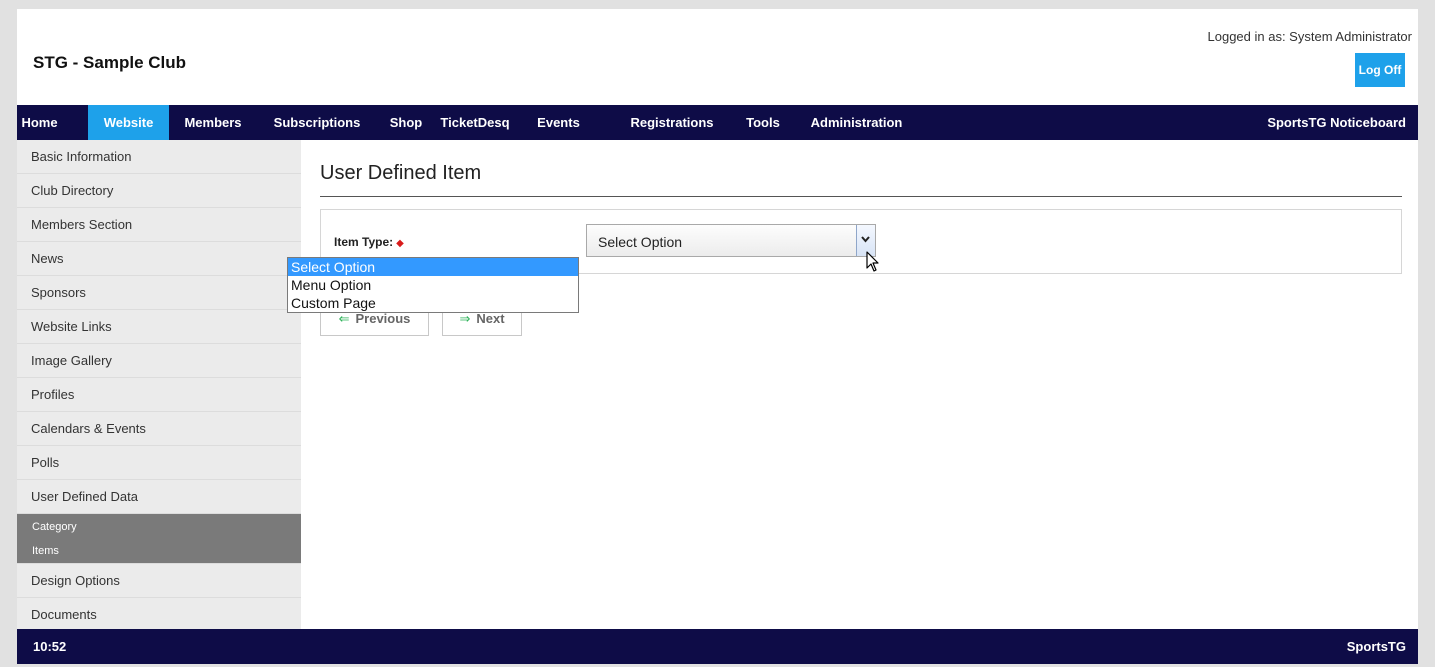 The width and height of the screenshot is (1435, 667). I want to click on sidebar-item-polls: Polls, so click(159, 463).